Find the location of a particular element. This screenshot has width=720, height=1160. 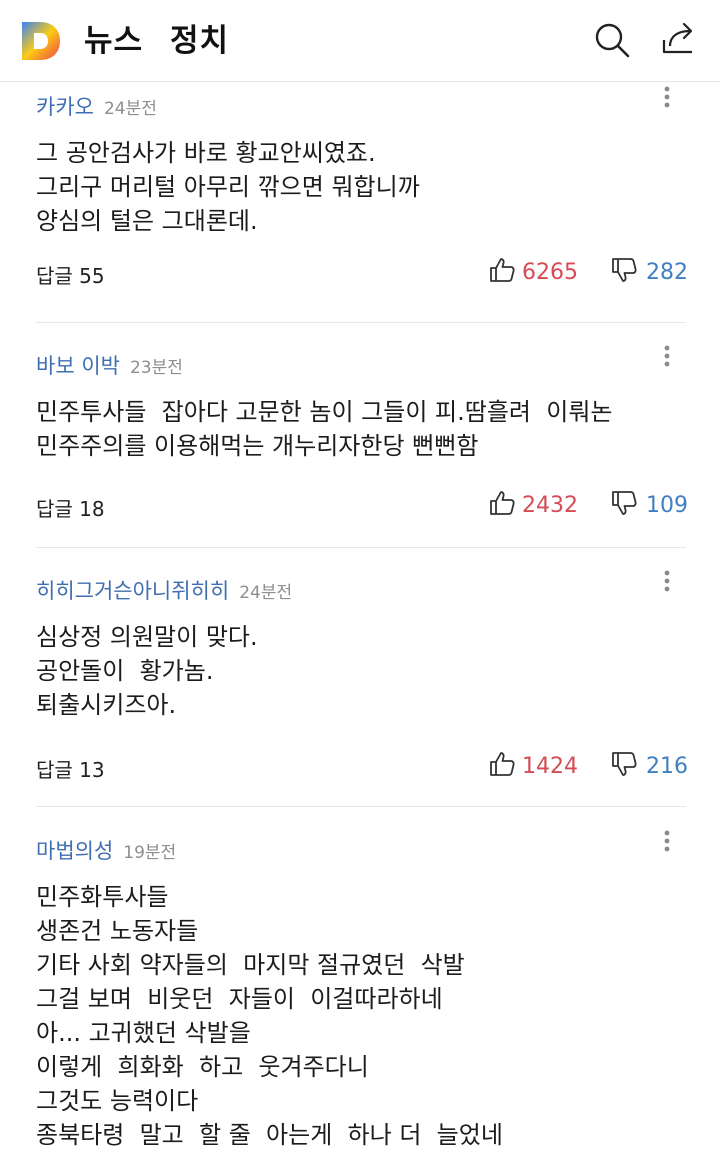

comment-time: 19분전 is located at coordinates (150, 853).